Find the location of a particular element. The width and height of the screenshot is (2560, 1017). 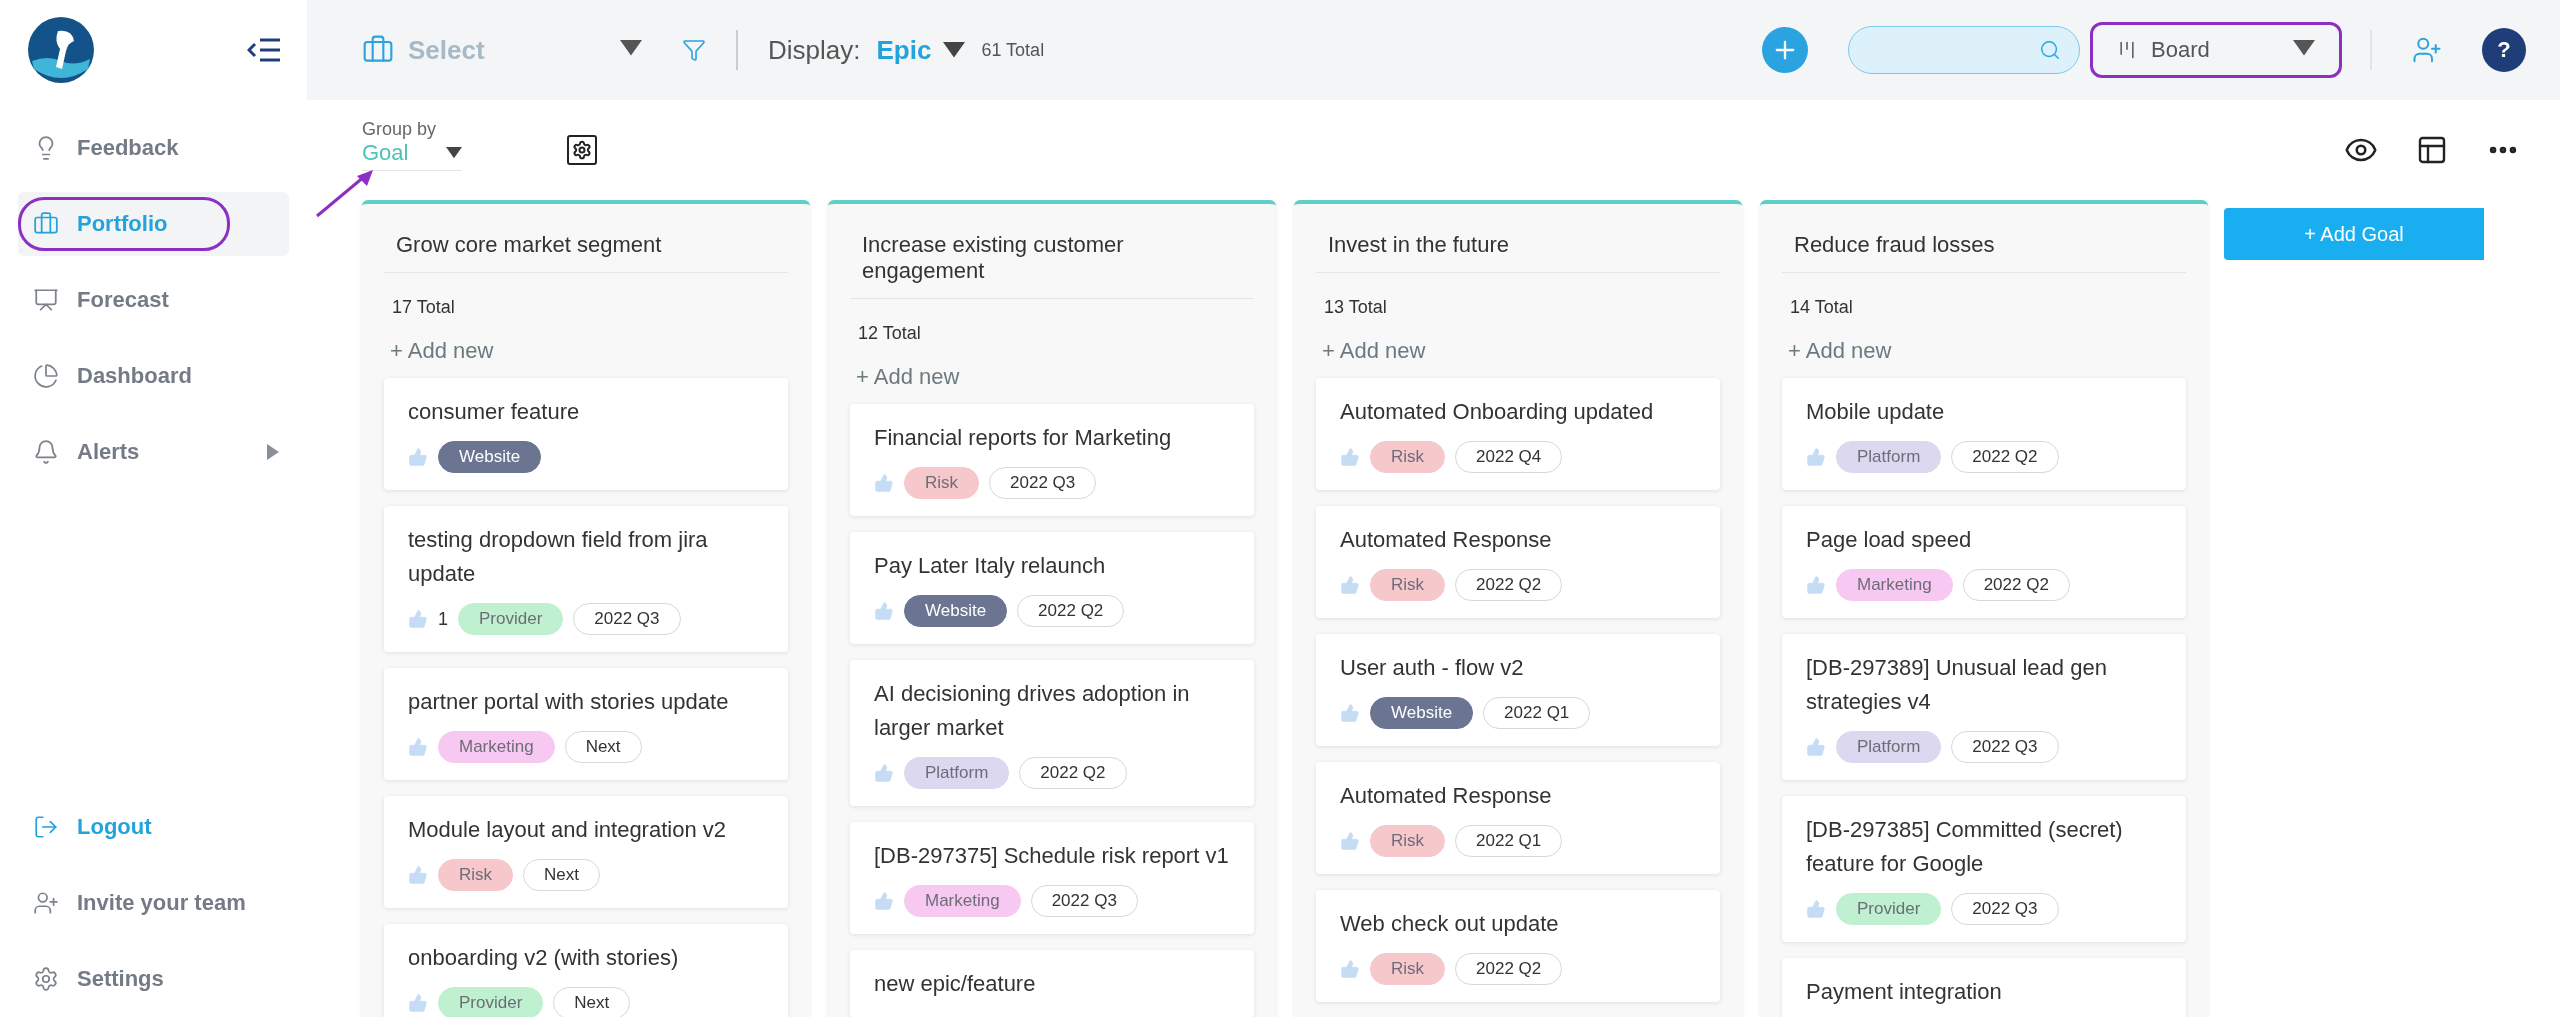

sidebar-item: Dashboard is located at coordinates (153, 376).